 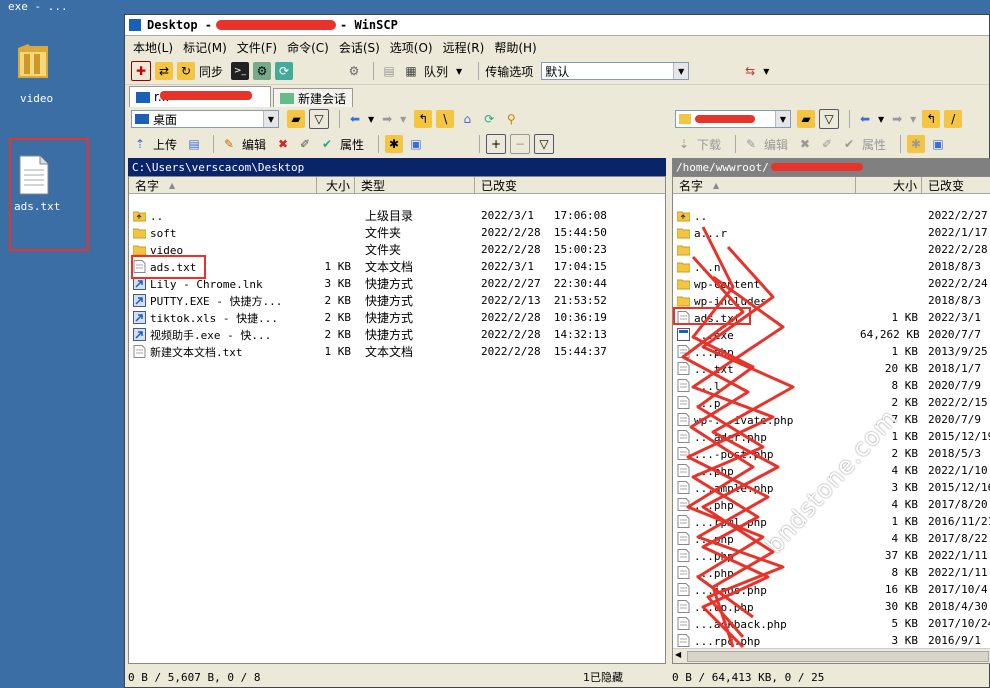 I want to click on unselect-icon: −, so click(x=520, y=144).